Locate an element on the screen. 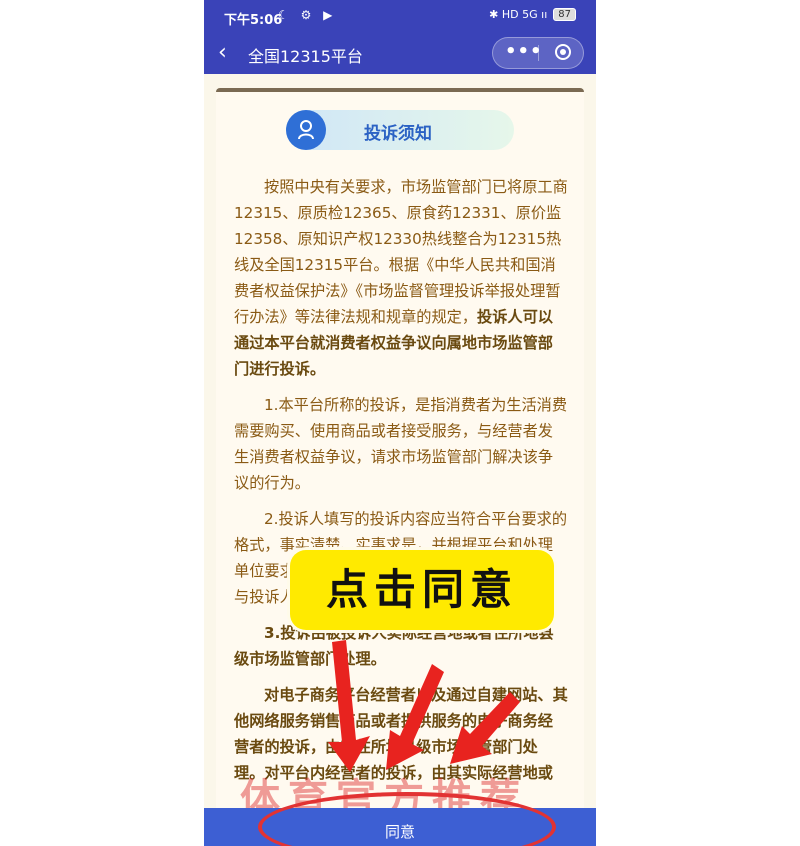  user-avatar-icon is located at coordinates (306, 130).